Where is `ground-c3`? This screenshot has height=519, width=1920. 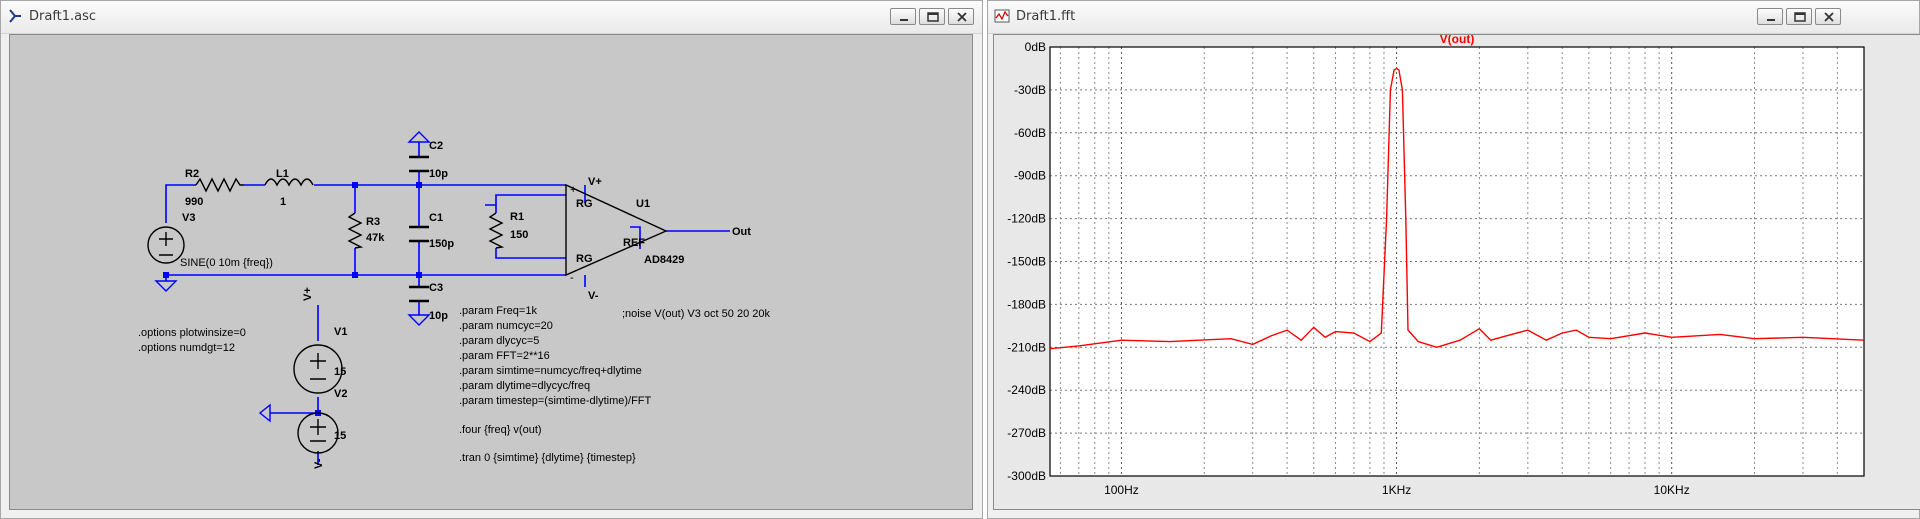 ground-c3 is located at coordinates (419, 320).